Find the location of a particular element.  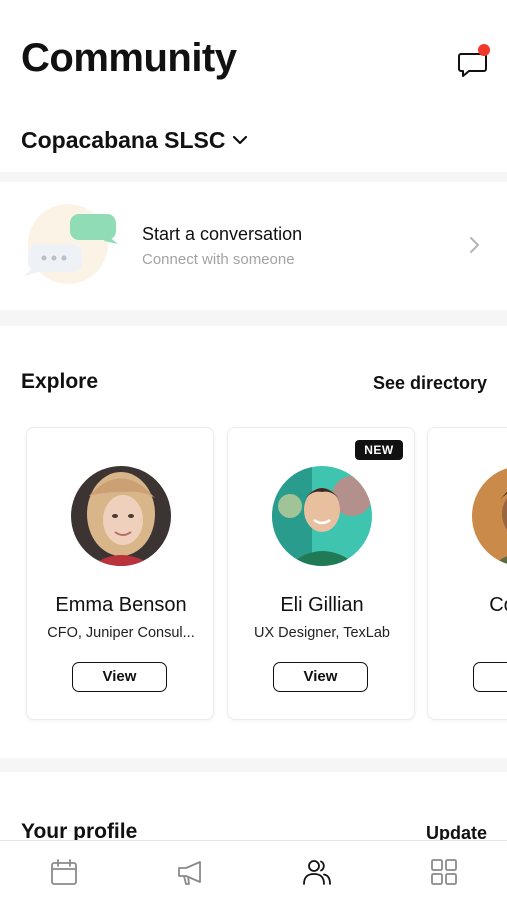

member-name: Eli Gillian is located at coordinates (322, 605).